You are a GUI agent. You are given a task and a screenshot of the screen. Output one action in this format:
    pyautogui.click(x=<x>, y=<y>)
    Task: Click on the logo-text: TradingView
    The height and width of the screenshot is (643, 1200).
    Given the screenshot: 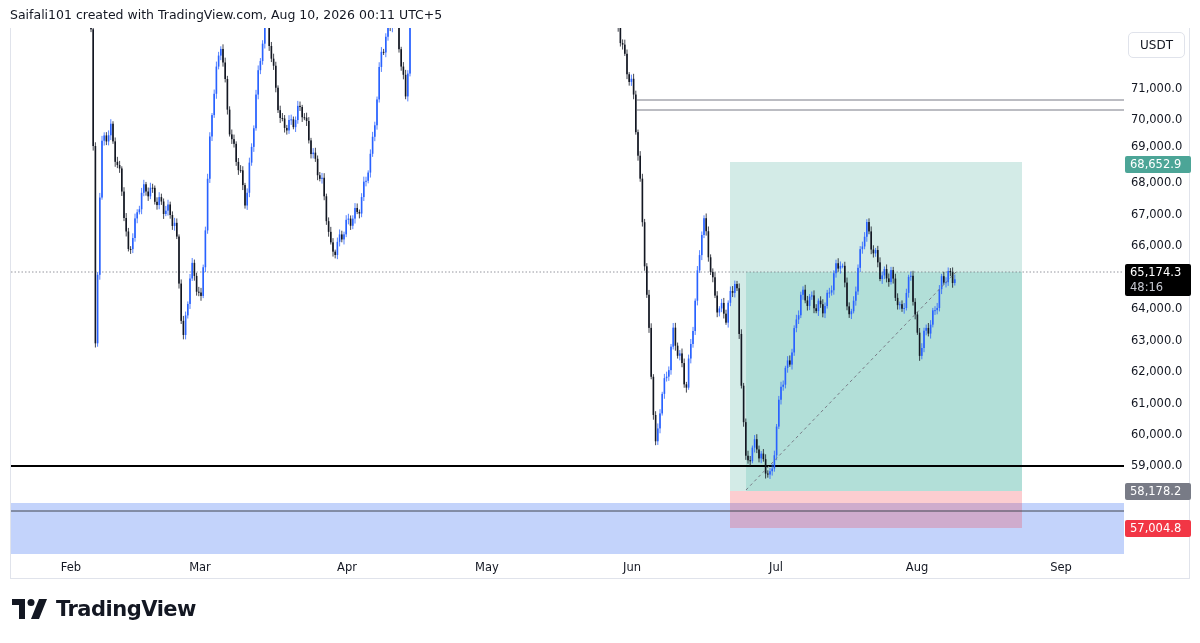 What is the action you would take?
    pyautogui.click(x=126, y=609)
    